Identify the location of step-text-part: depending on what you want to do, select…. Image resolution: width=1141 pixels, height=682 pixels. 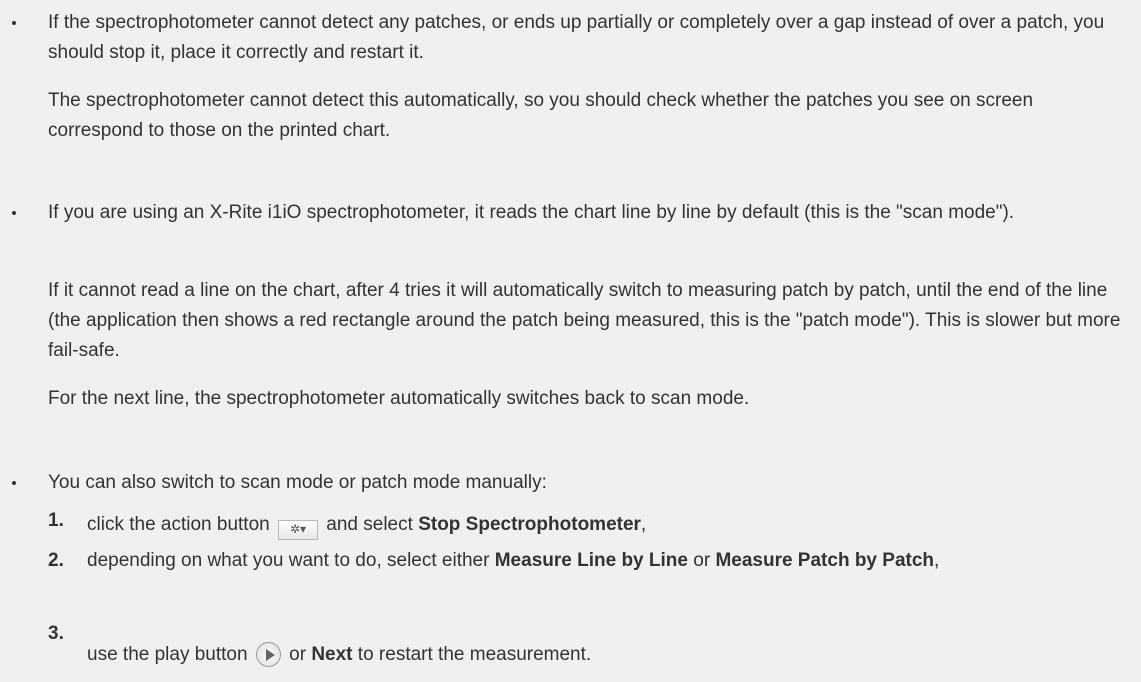
(288, 560).